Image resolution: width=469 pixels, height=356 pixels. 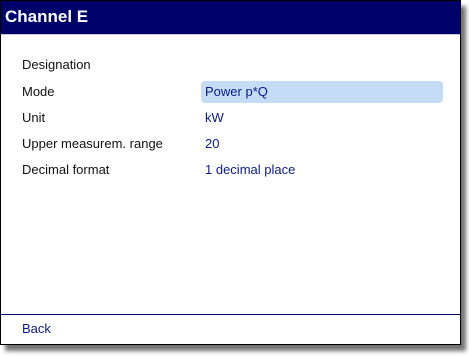 I want to click on unit-value: kW, so click(x=214, y=117).